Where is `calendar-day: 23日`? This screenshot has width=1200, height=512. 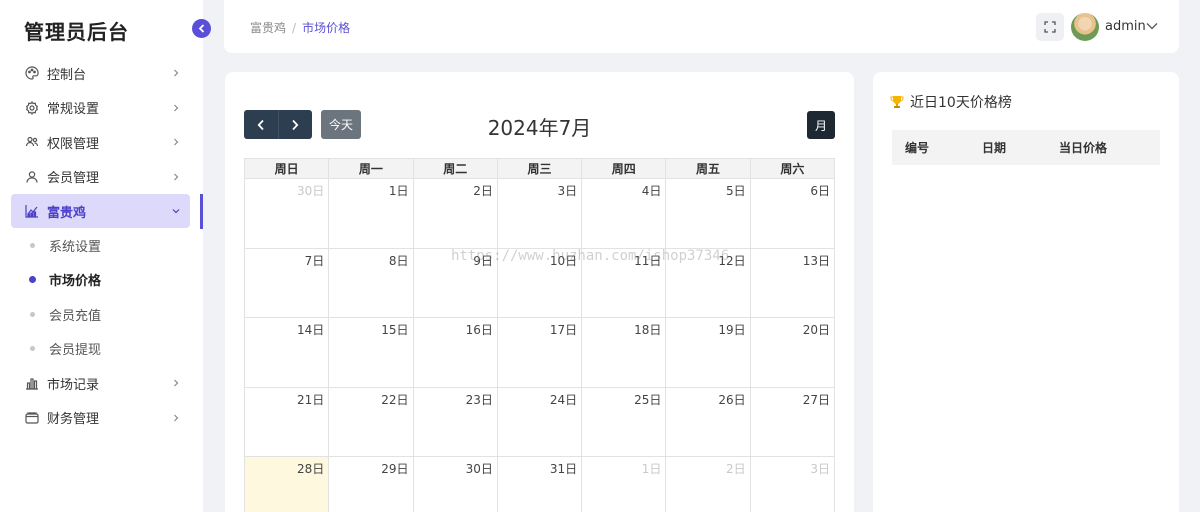 calendar-day: 23日 is located at coordinates (455, 422).